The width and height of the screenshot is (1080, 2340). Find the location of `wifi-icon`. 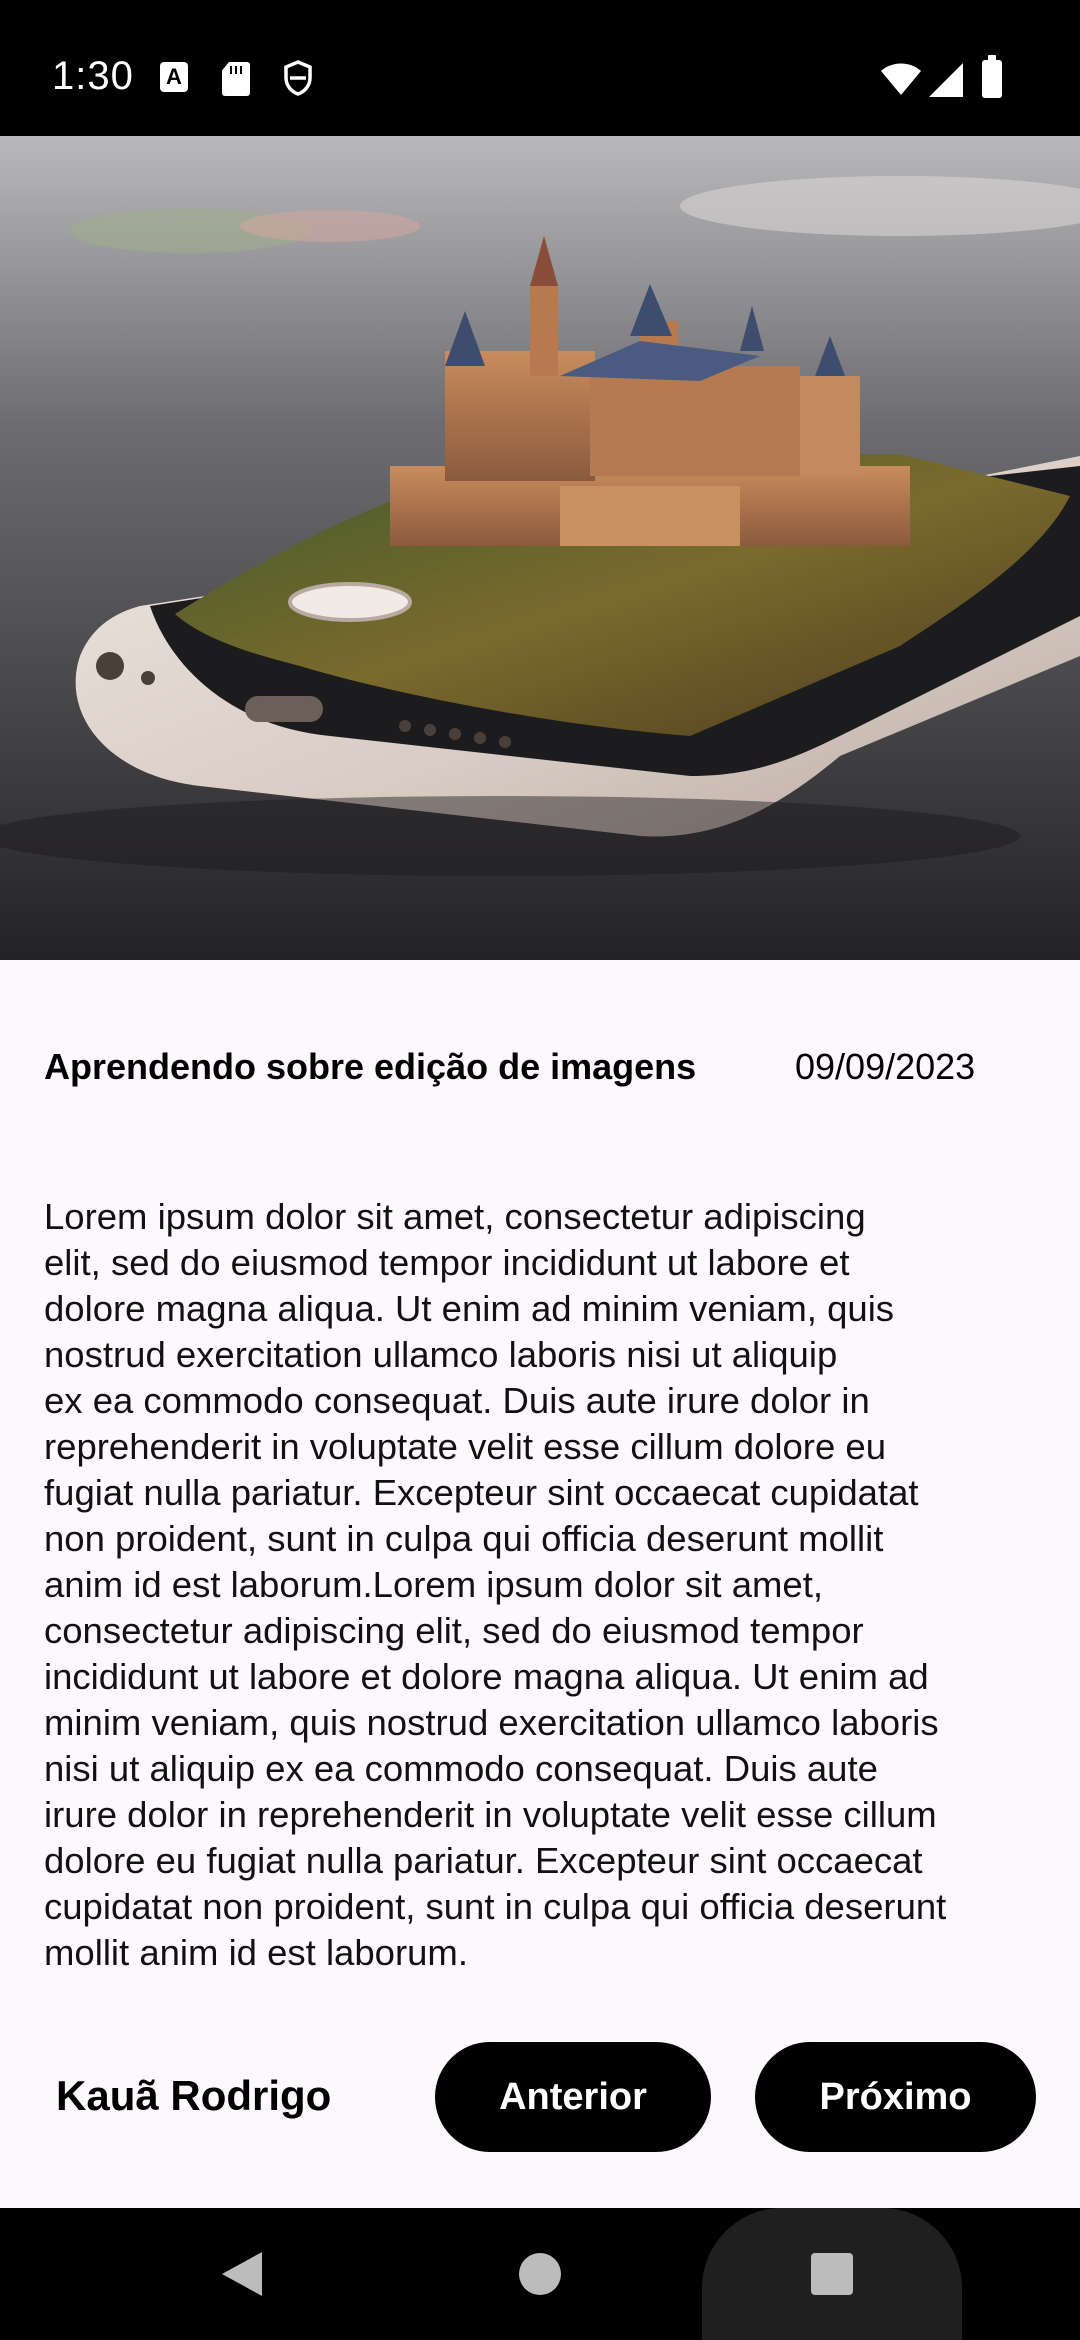

wifi-icon is located at coordinates (901, 79).